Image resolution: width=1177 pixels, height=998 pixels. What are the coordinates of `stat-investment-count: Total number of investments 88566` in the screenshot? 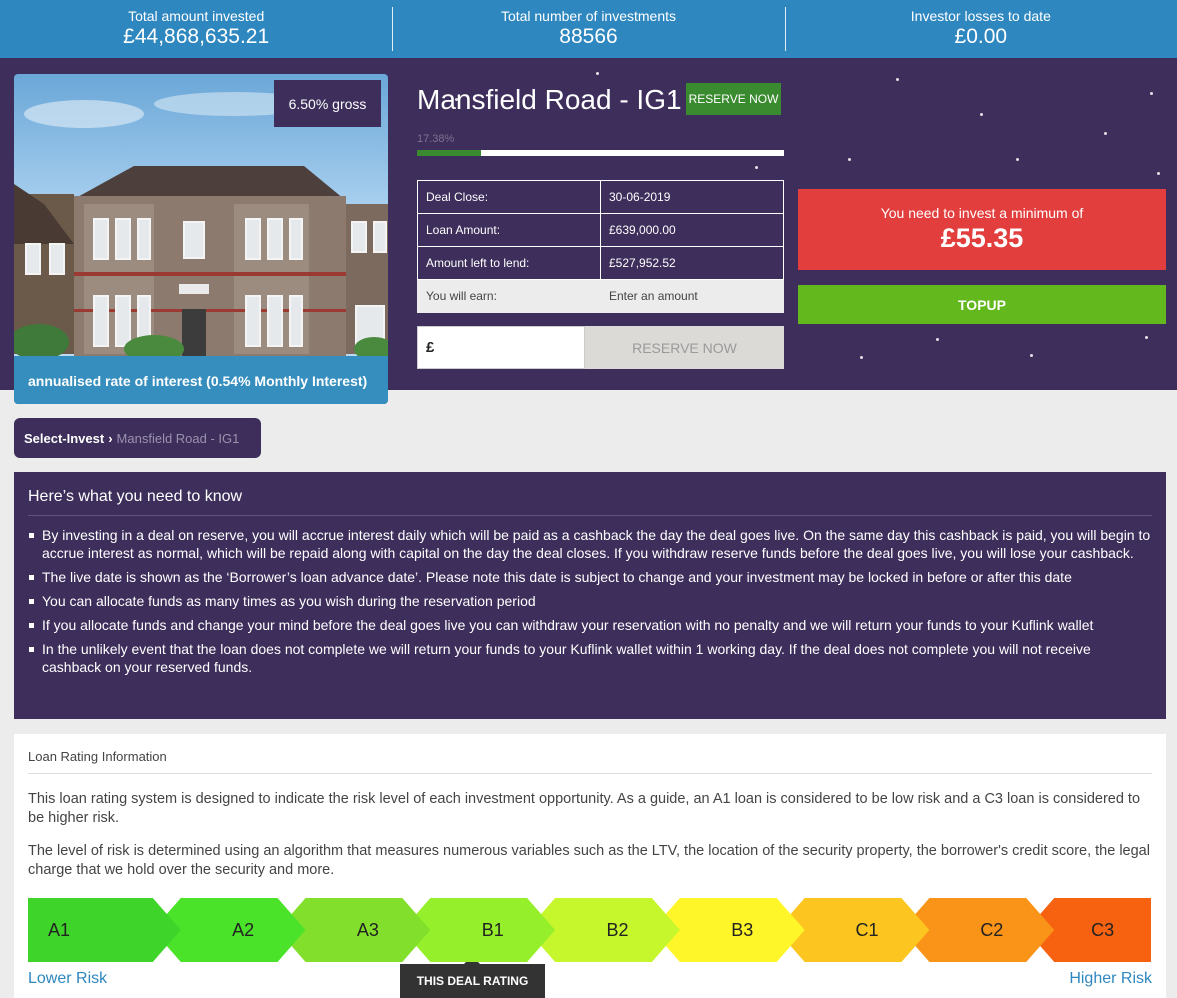 It's located at (588, 29).